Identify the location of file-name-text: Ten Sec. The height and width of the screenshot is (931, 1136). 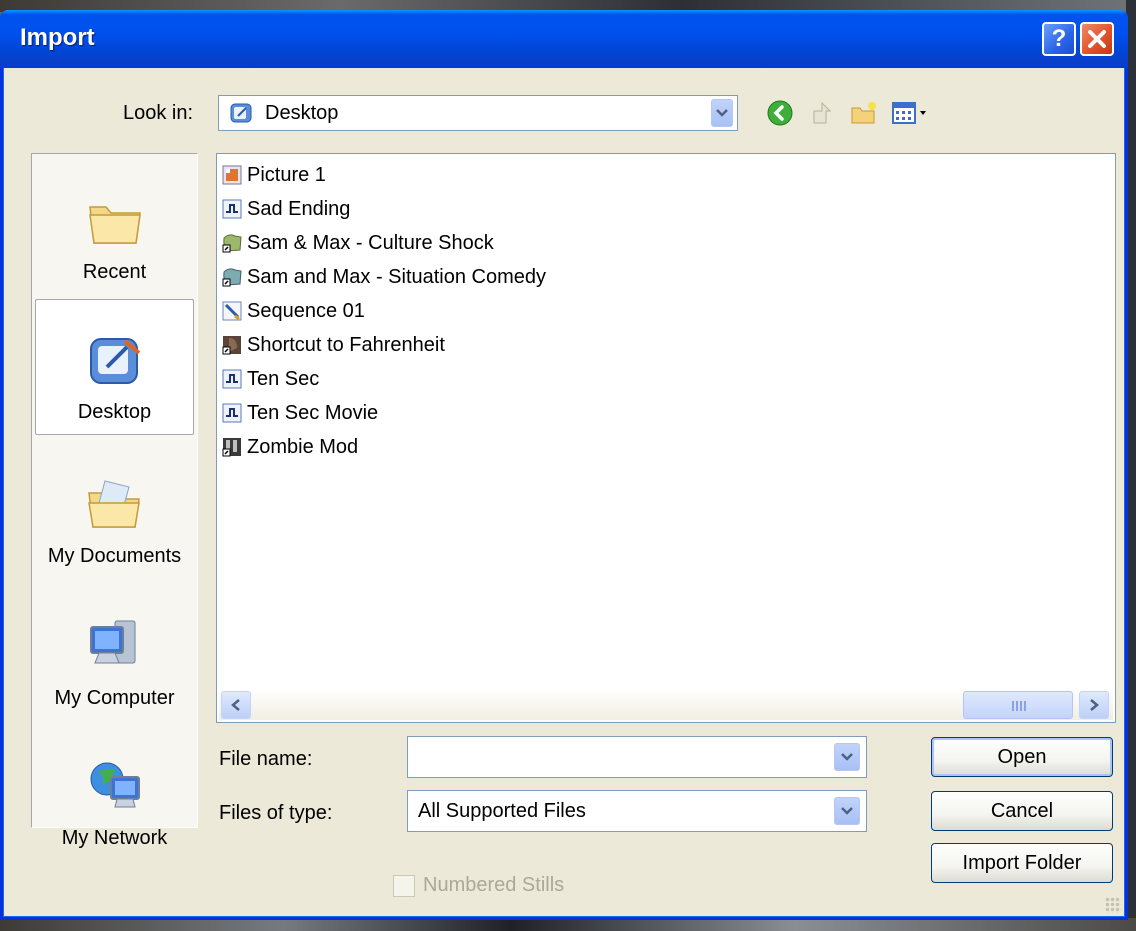
(283, 378).